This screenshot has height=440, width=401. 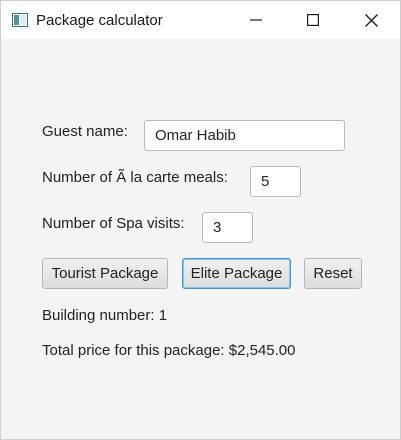 What do you see at coordinates (275, 181) in the screenshot?
I see `meals-input` at bounding box center [275, 181].